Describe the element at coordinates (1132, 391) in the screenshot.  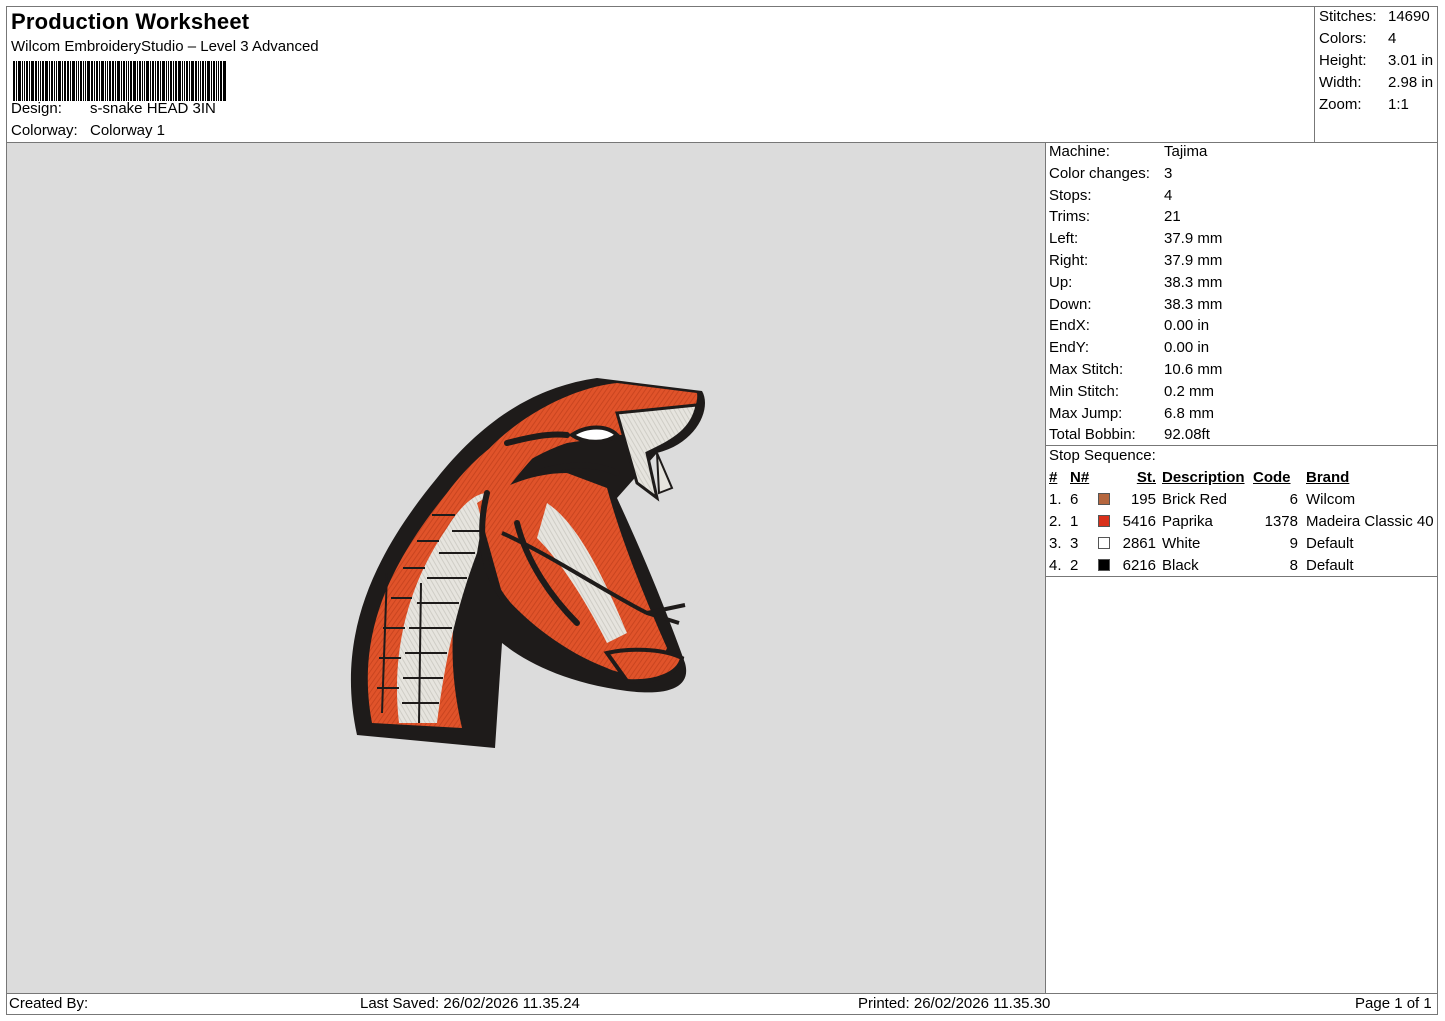
I see `prop-row: Min Stitch: 0.2 mm` at that location.